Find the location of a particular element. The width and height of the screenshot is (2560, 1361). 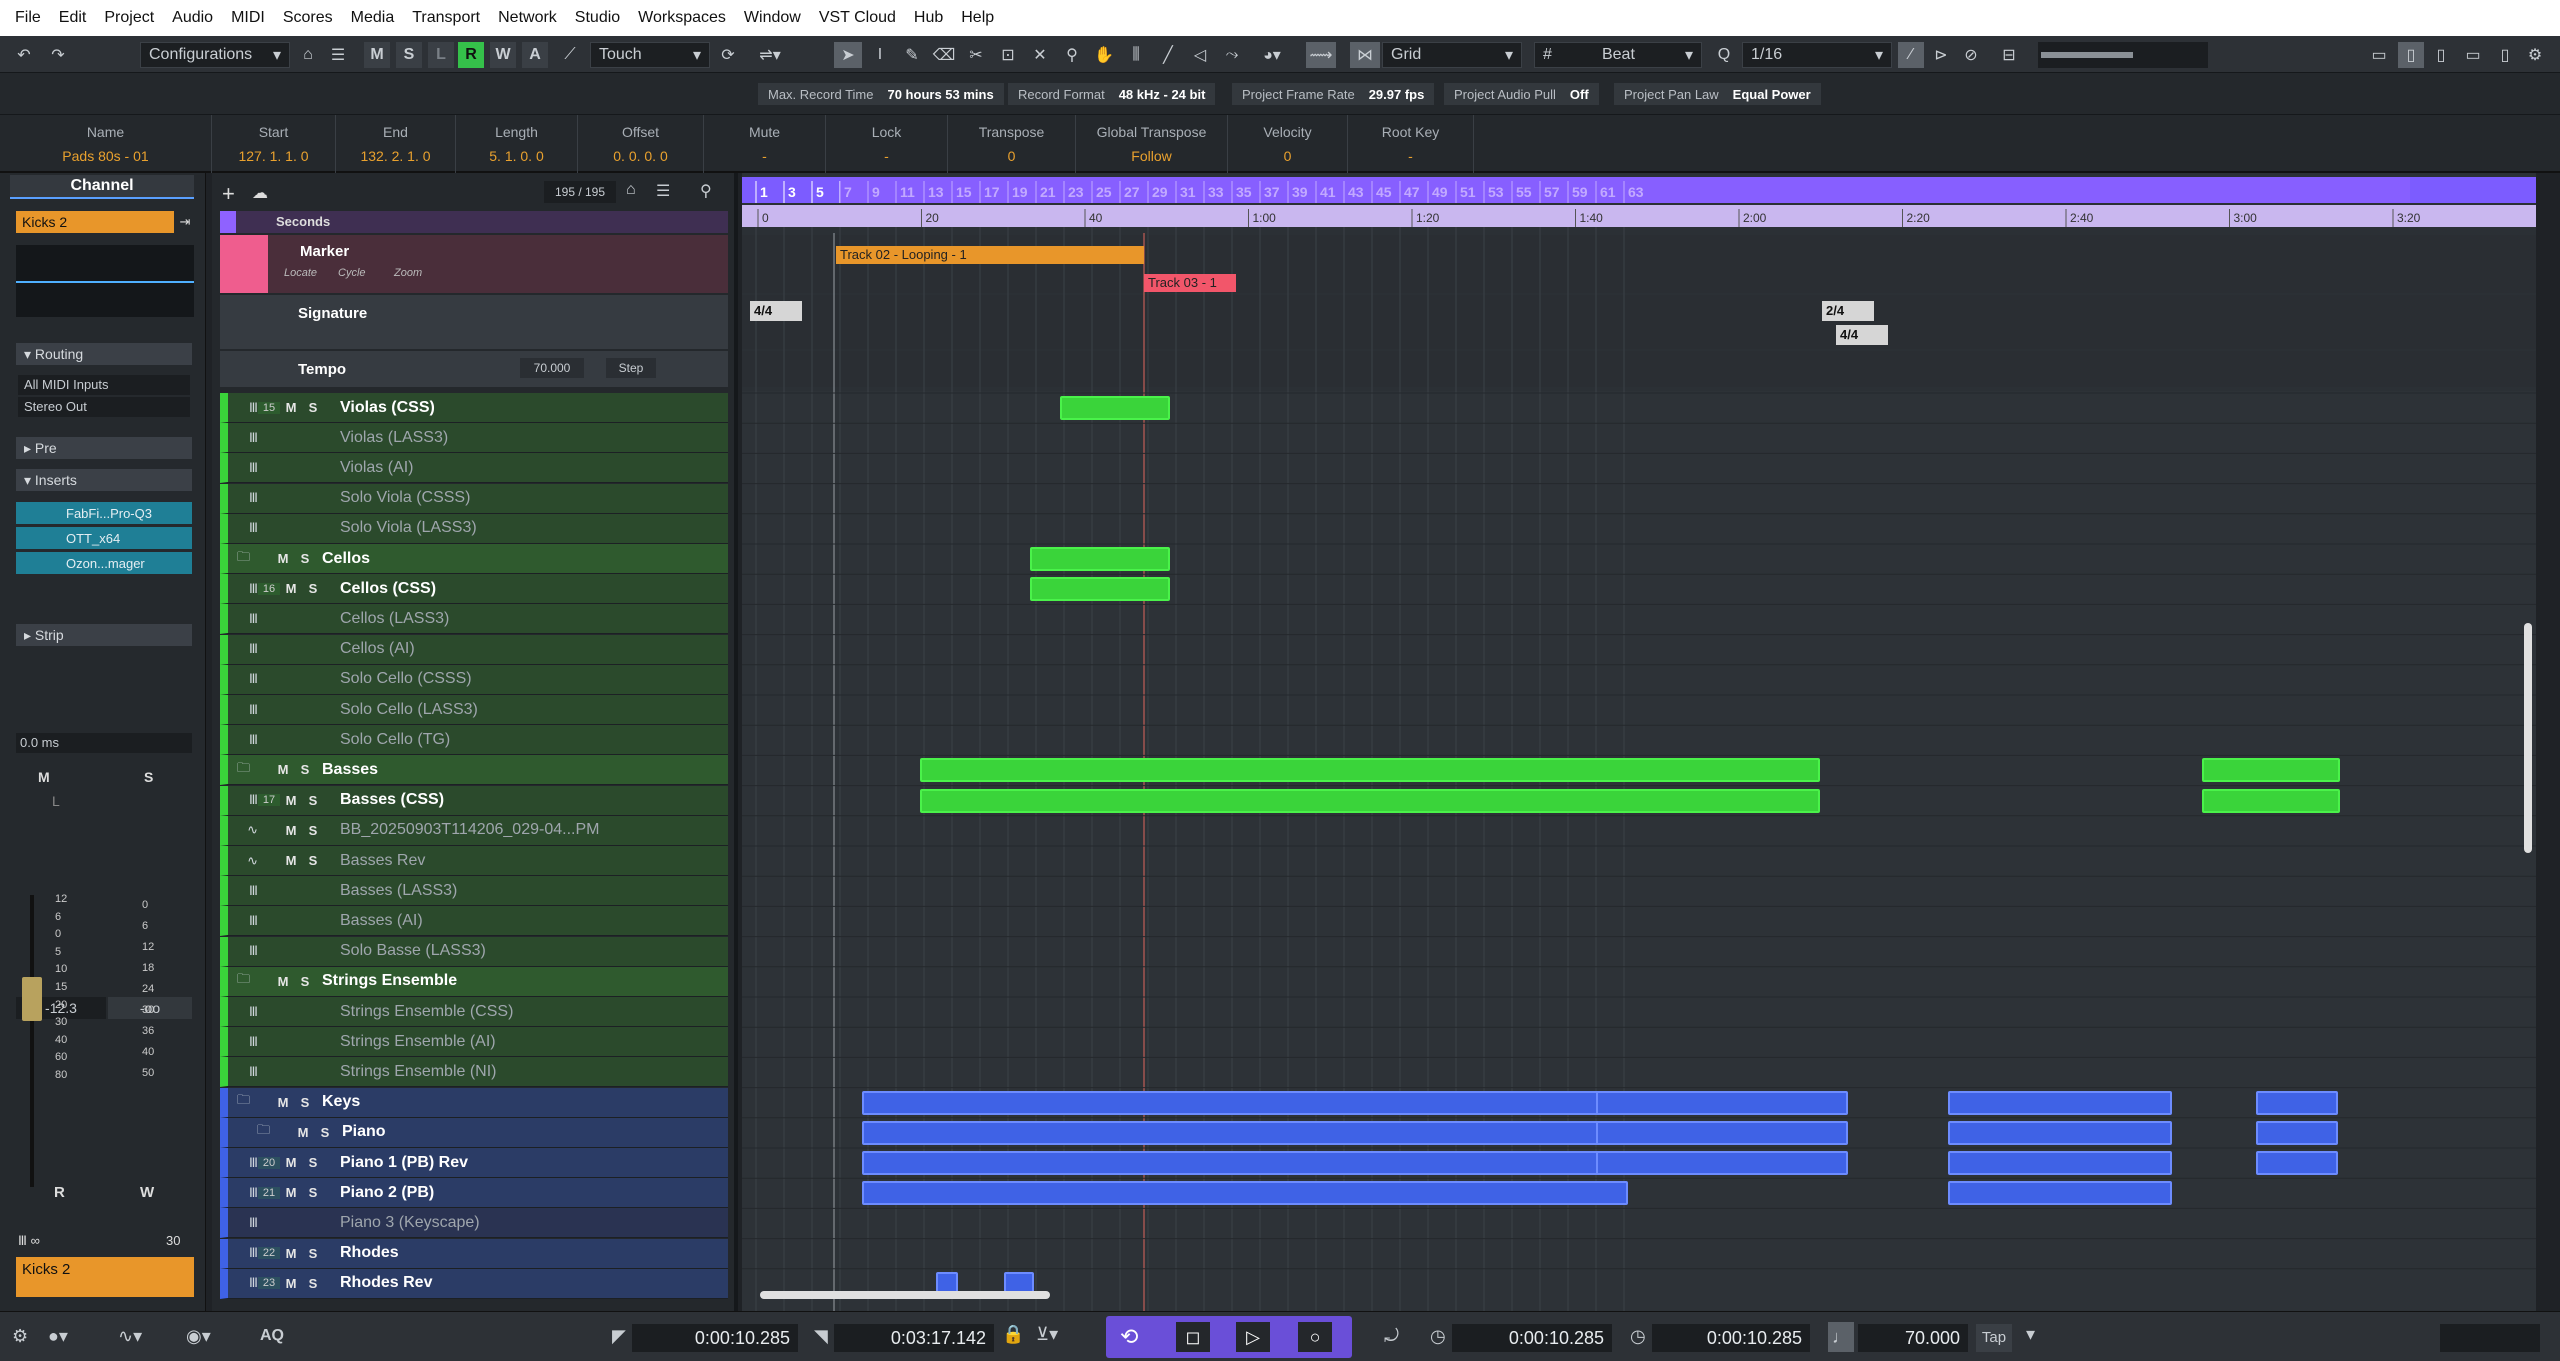

menu-project: Project is located at coordinates (129, 18).